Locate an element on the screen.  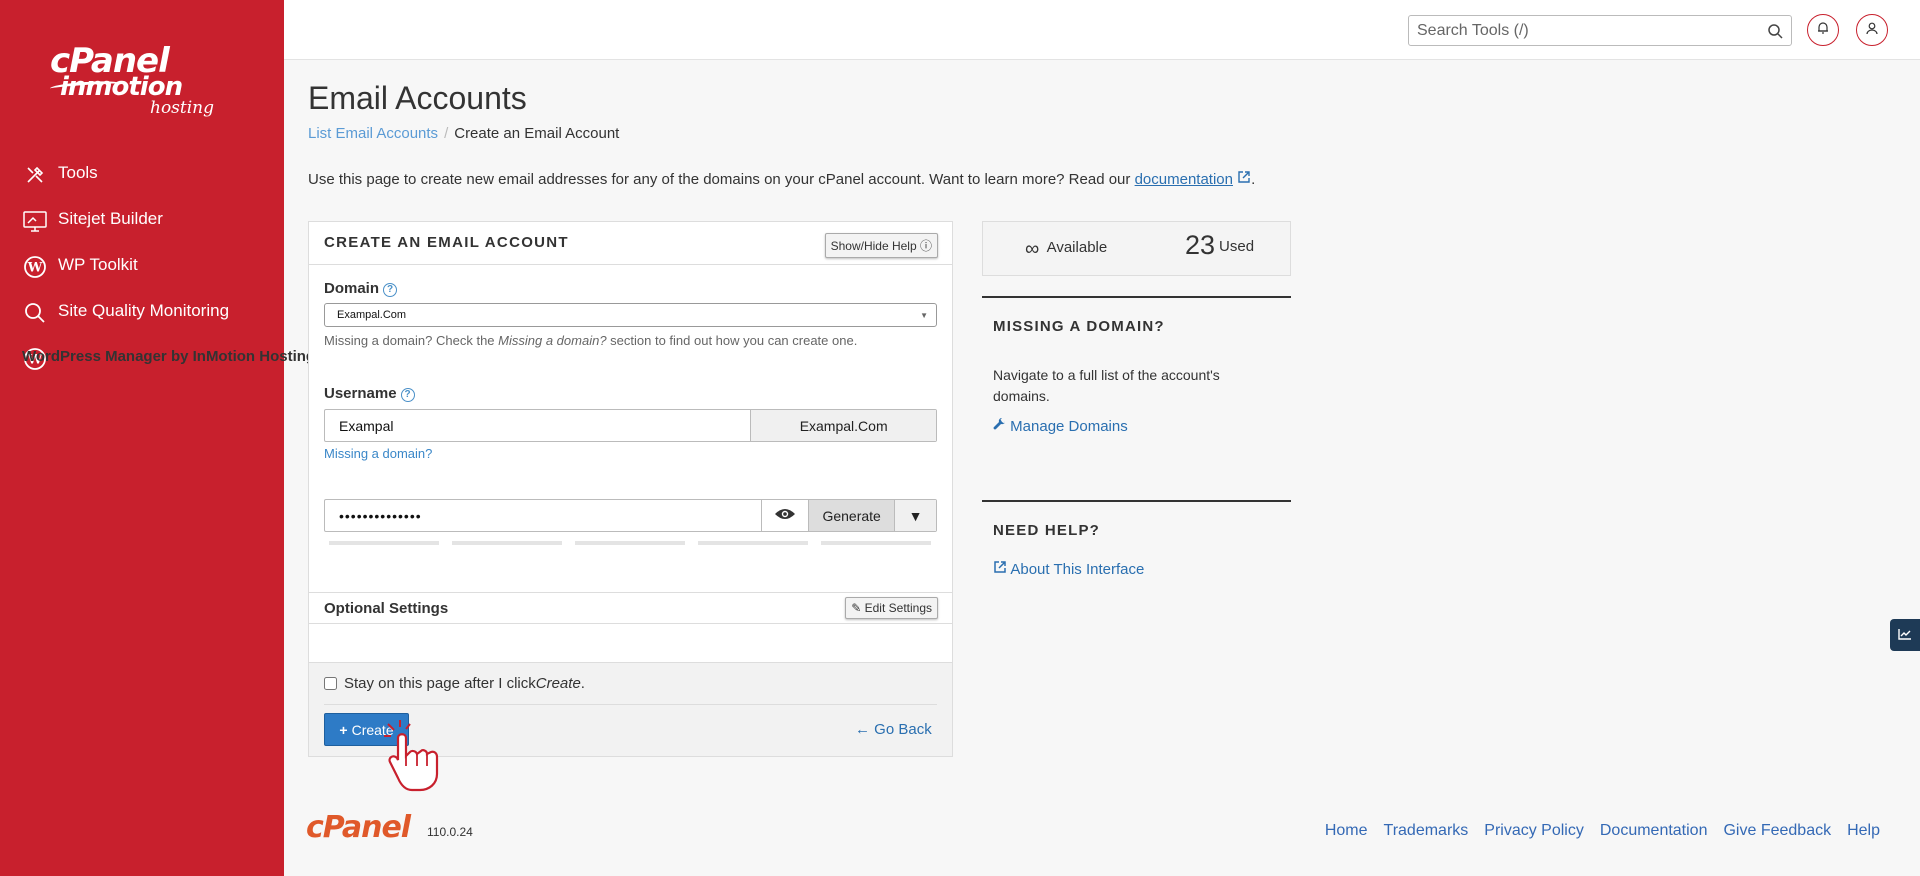
show-hide-help-label: Show/Hide Help is located at coordinates (873, 246).